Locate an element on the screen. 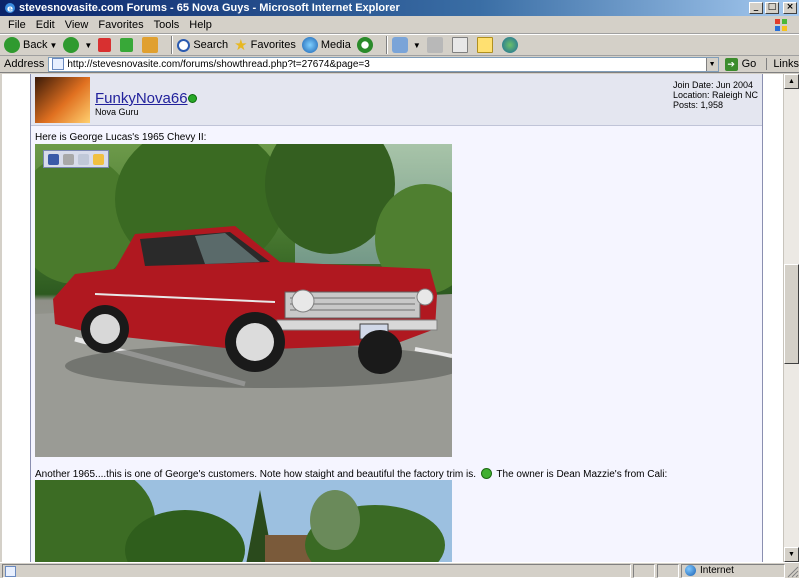  back-button: Back ▼ is located at coordinates (30, 45).